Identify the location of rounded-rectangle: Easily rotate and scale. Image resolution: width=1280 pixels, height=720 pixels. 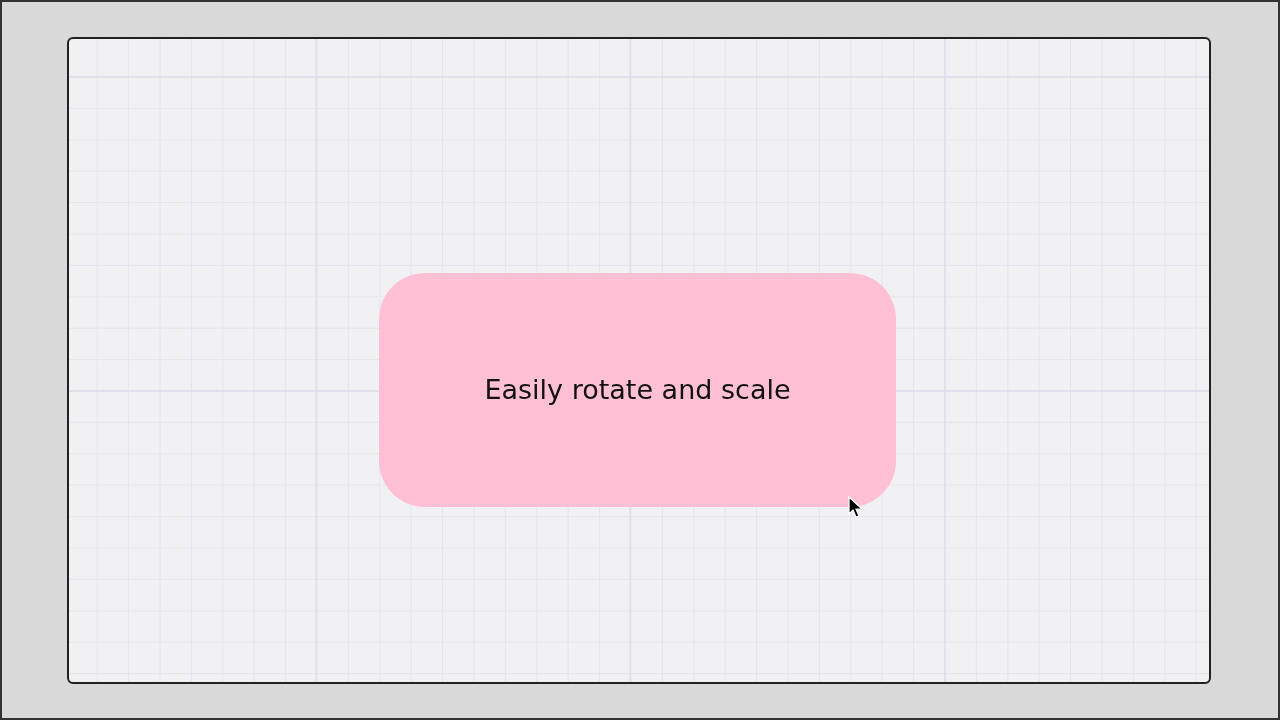
(637, 390).